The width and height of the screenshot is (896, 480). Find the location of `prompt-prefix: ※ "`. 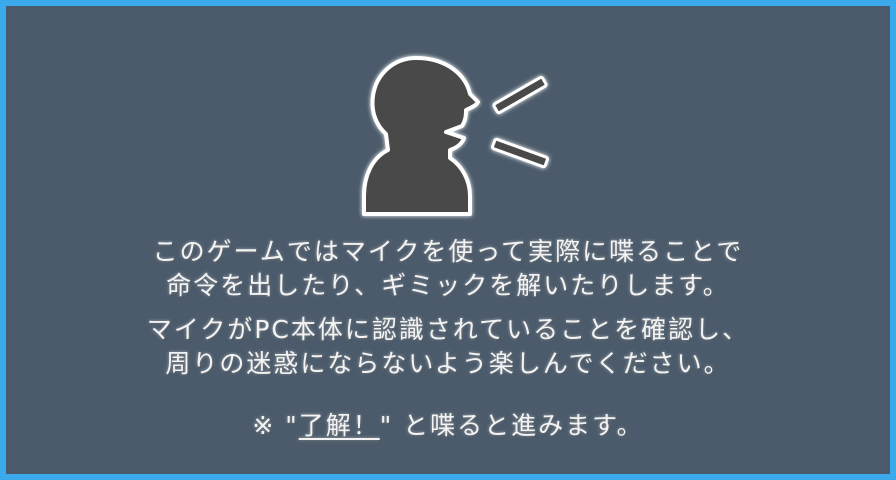

prompt-prefix: ※ " is located at coordinates (275, 425).